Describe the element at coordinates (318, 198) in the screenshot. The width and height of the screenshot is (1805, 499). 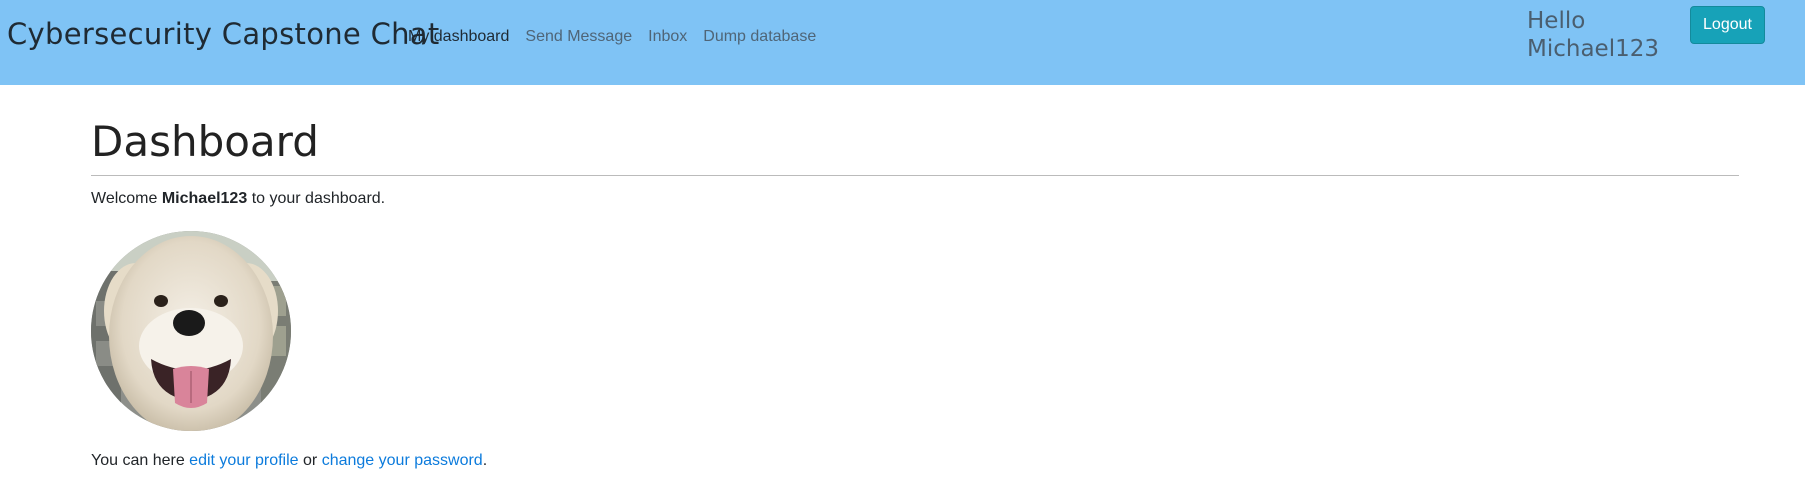
I see `welcome-suffix: to your dashboard.` at that location.